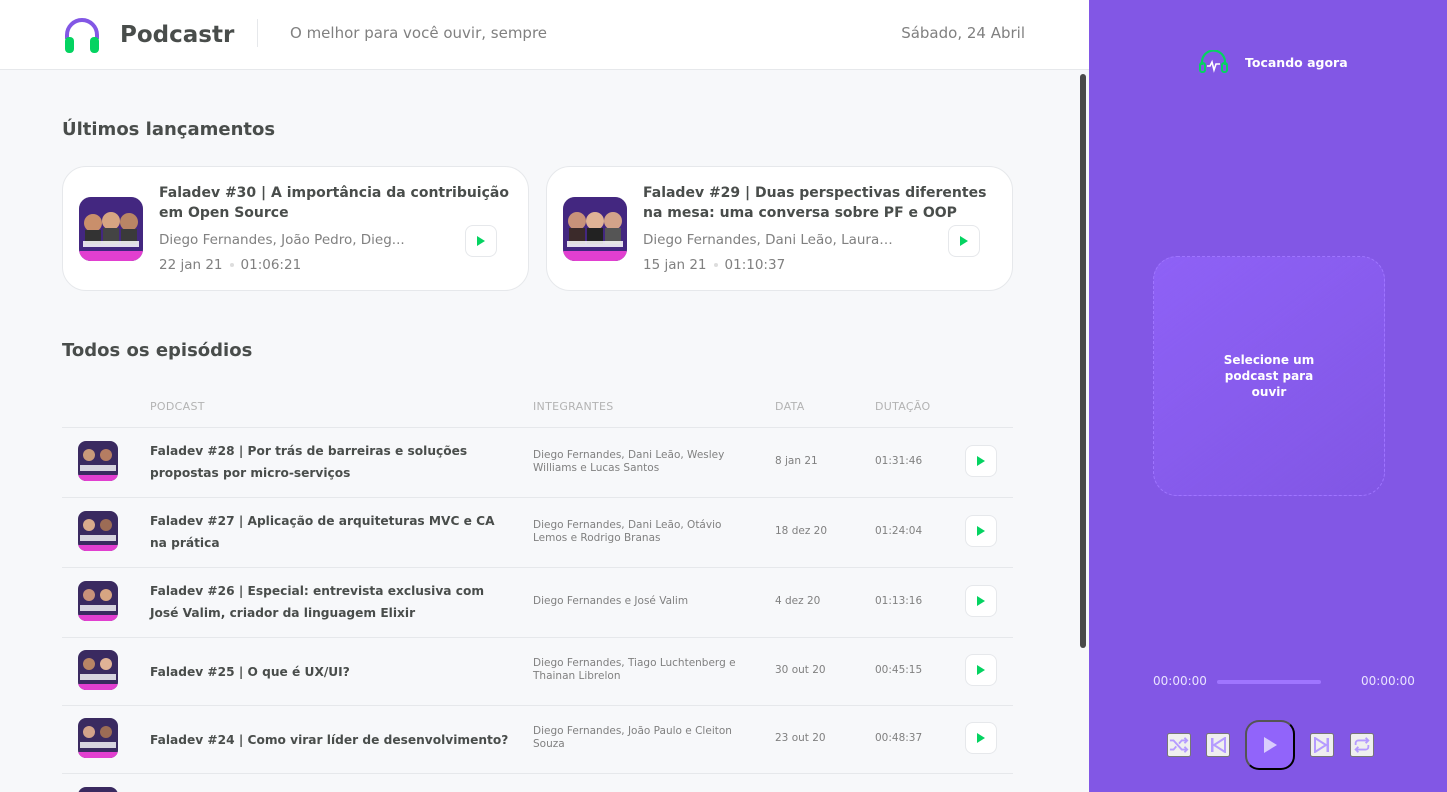  What do you see at coordinates (800, 738) in the screenshot?
I see `row-date: 23 out 20` at bounding box center [800, 738].